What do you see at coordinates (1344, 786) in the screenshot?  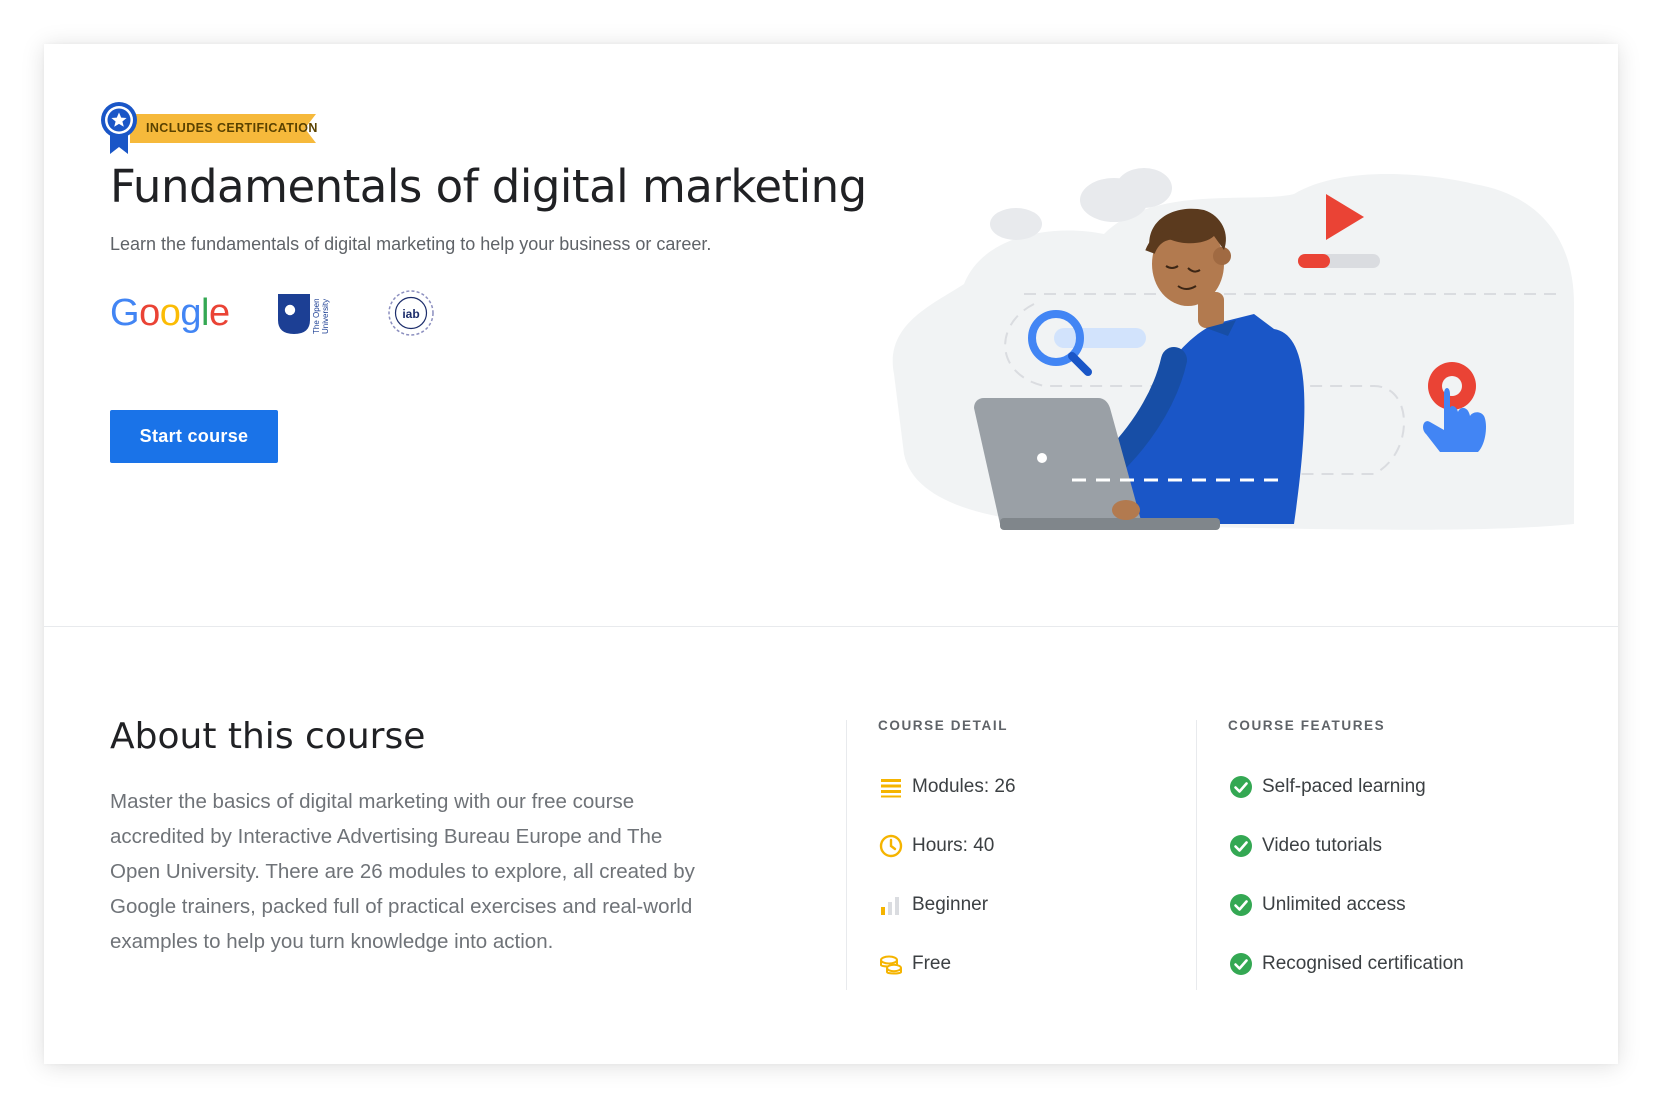 I see `feature-text: Self-paced learning` at bounding box center [1344, 786].